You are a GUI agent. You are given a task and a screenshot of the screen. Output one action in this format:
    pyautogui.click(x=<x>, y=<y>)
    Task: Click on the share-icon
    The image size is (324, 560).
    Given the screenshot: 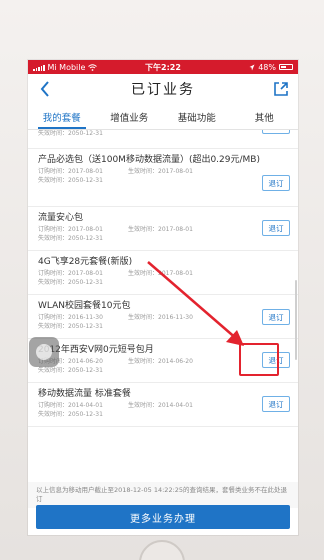 What is the action you would take?
    pyautogui.click(x=281, y=89)
    